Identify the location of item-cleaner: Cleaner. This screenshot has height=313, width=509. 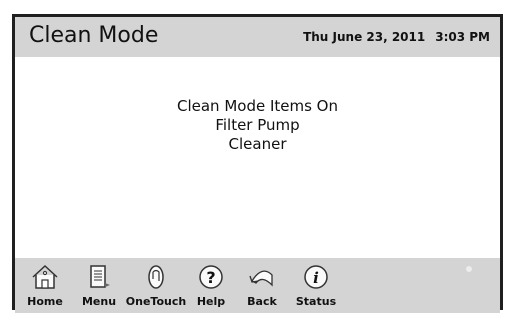
(257, 144).